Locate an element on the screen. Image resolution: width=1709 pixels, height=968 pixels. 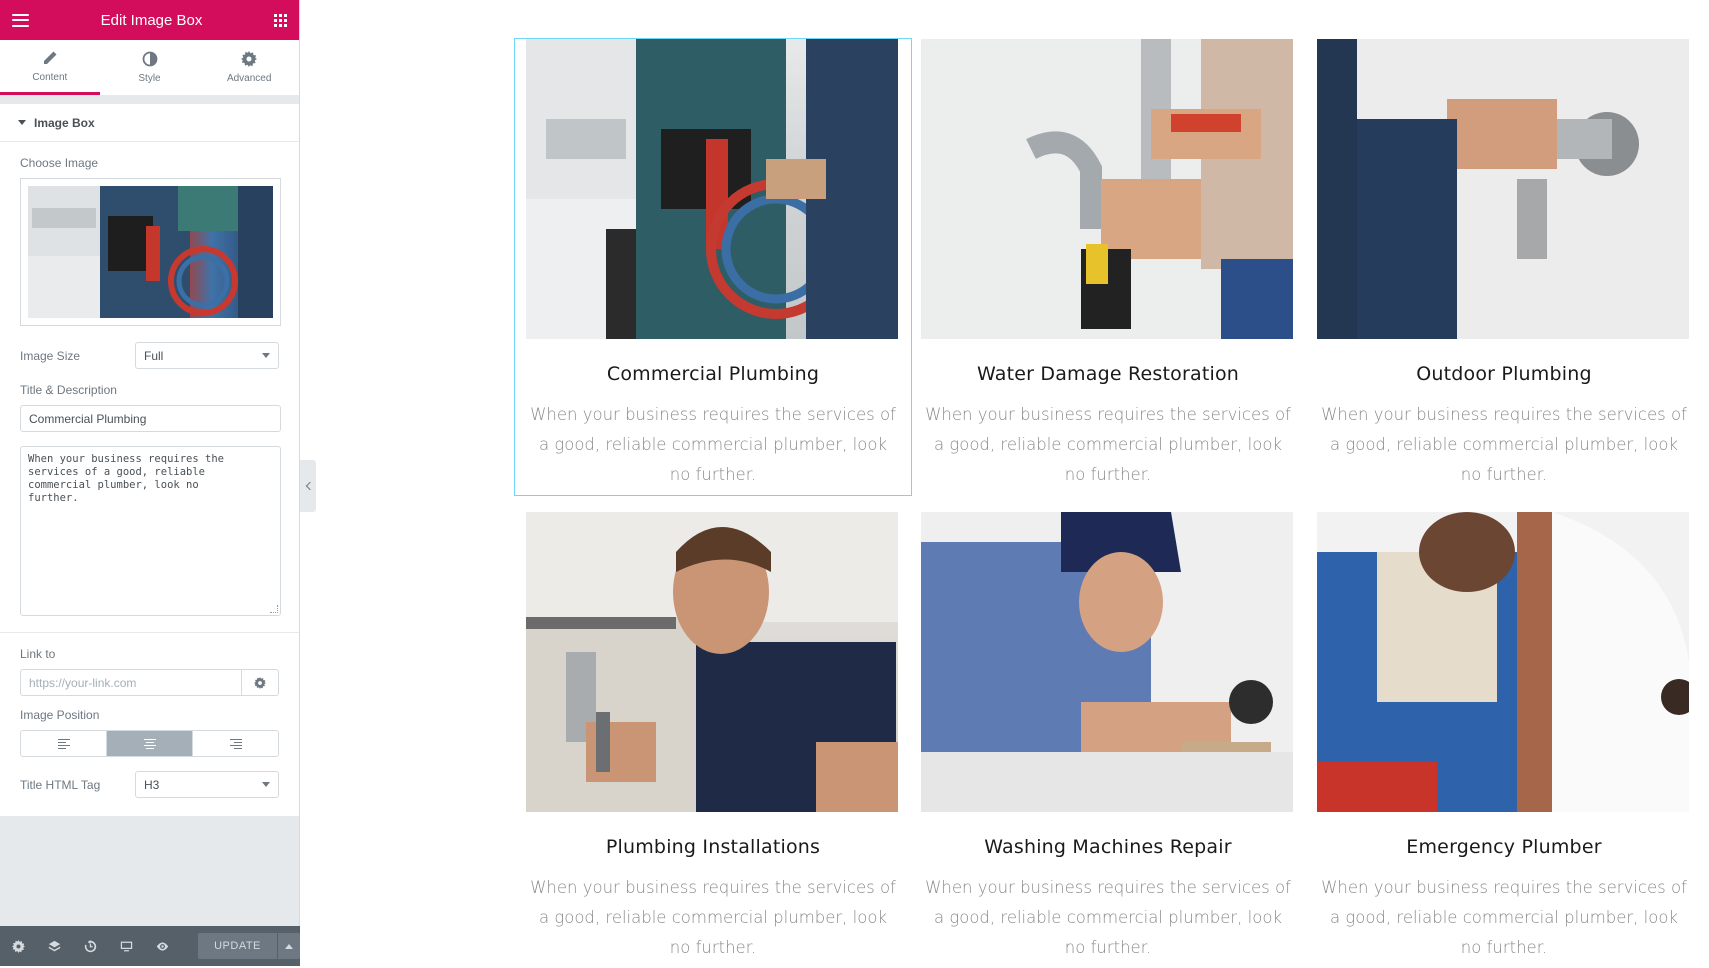
responsive-mode-button is located at coordinates (126, 946).